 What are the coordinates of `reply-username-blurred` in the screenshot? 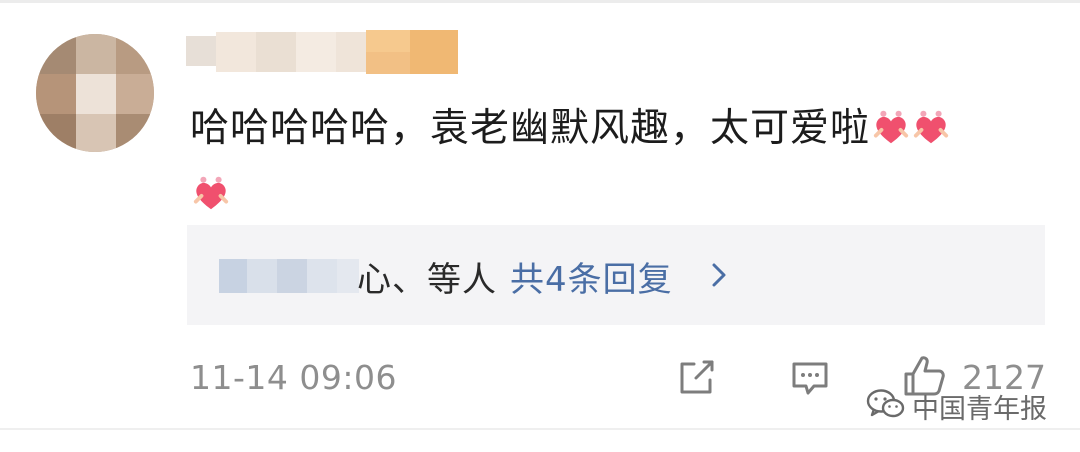 It's located at (289, 276).